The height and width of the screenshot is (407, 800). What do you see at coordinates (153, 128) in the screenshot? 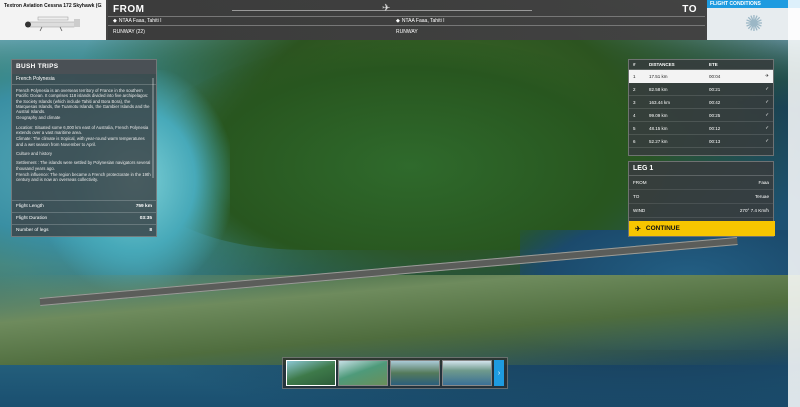
I see `description-scrollbar` at bounding box center [153, 128].